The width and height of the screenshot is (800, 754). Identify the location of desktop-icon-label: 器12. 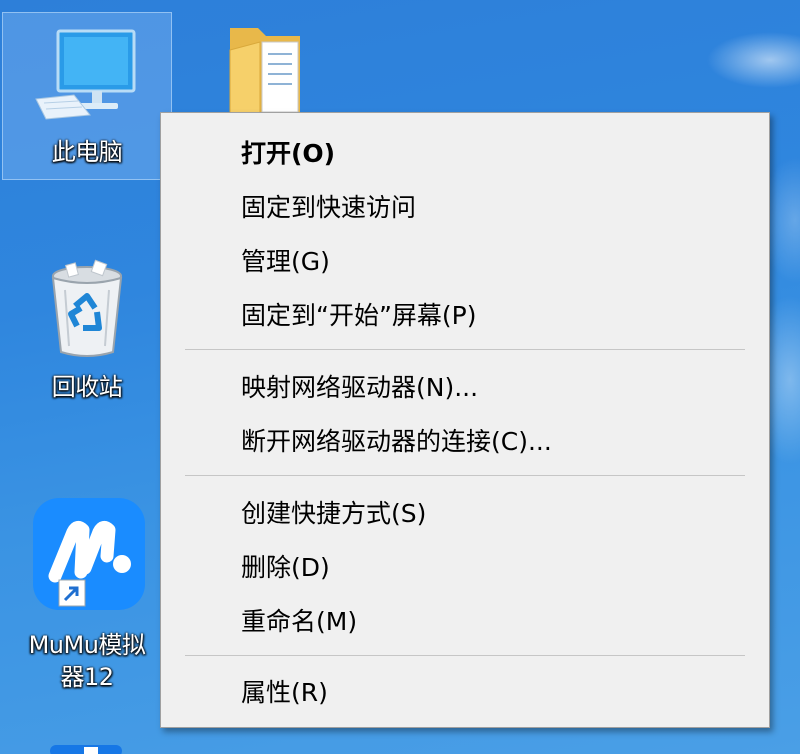
(87, 677).